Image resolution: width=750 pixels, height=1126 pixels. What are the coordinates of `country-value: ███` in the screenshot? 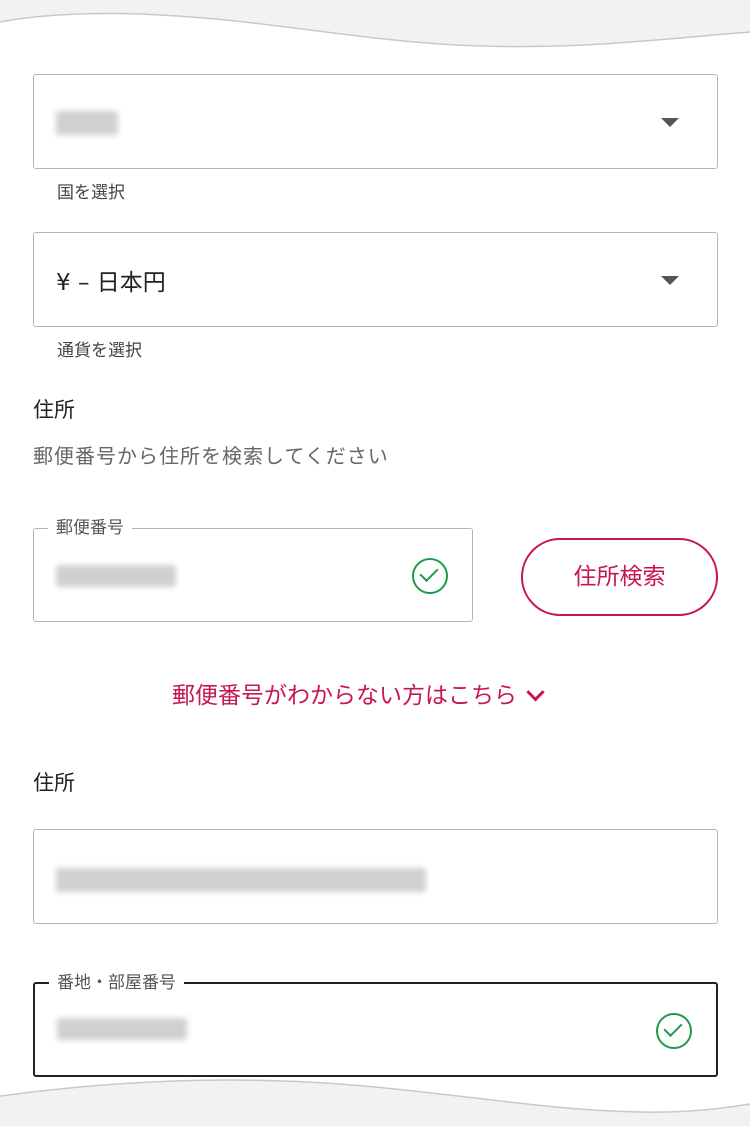 It's located at (79, 121).